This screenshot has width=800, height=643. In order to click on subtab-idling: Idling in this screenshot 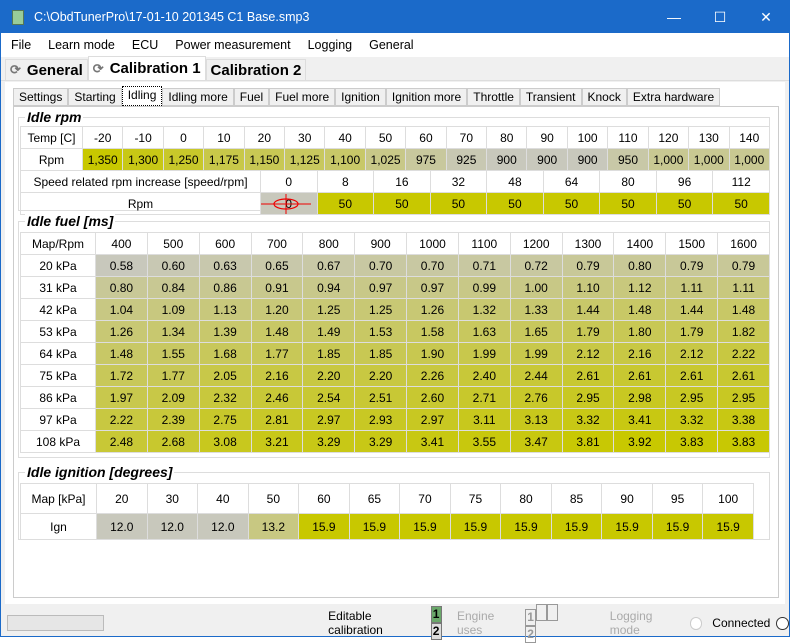, I will do `click(142, 96)`.